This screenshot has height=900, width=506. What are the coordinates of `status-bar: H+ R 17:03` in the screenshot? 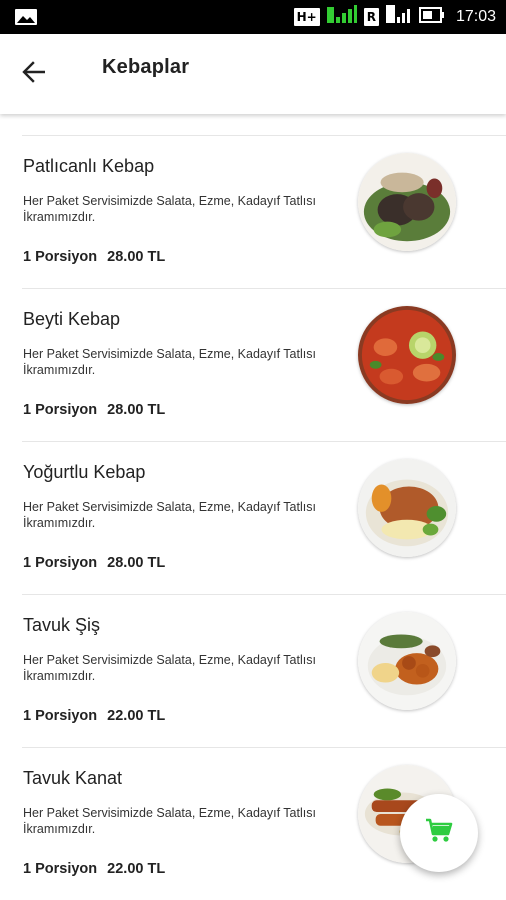 It's located at (253, 17).